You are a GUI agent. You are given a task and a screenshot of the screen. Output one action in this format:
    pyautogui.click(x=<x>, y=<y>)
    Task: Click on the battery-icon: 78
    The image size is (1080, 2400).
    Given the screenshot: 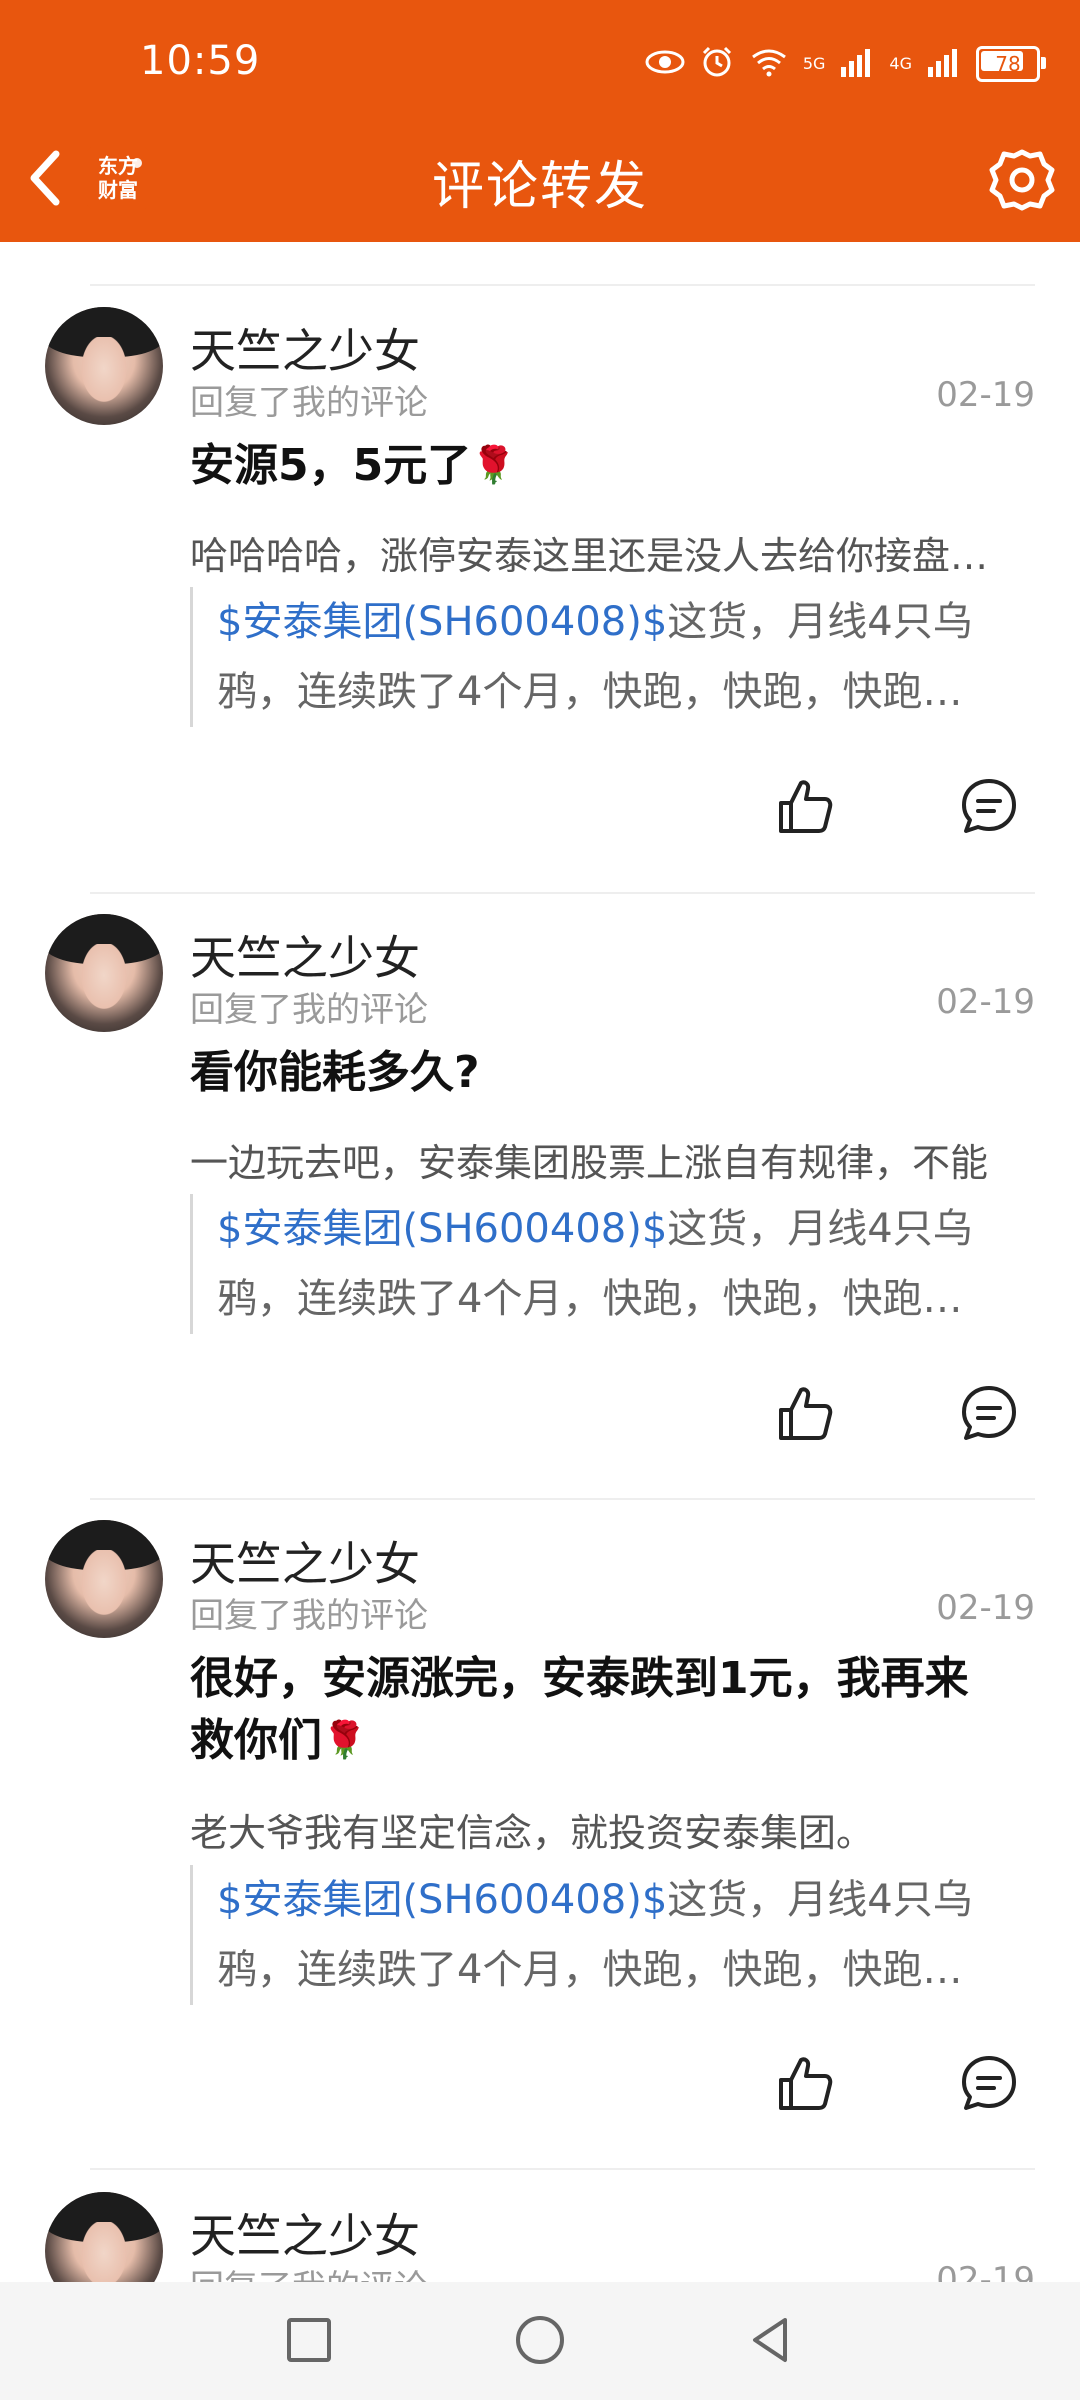 What is the action you would take?
    pyautogui.click(x=1011, y=64)
    